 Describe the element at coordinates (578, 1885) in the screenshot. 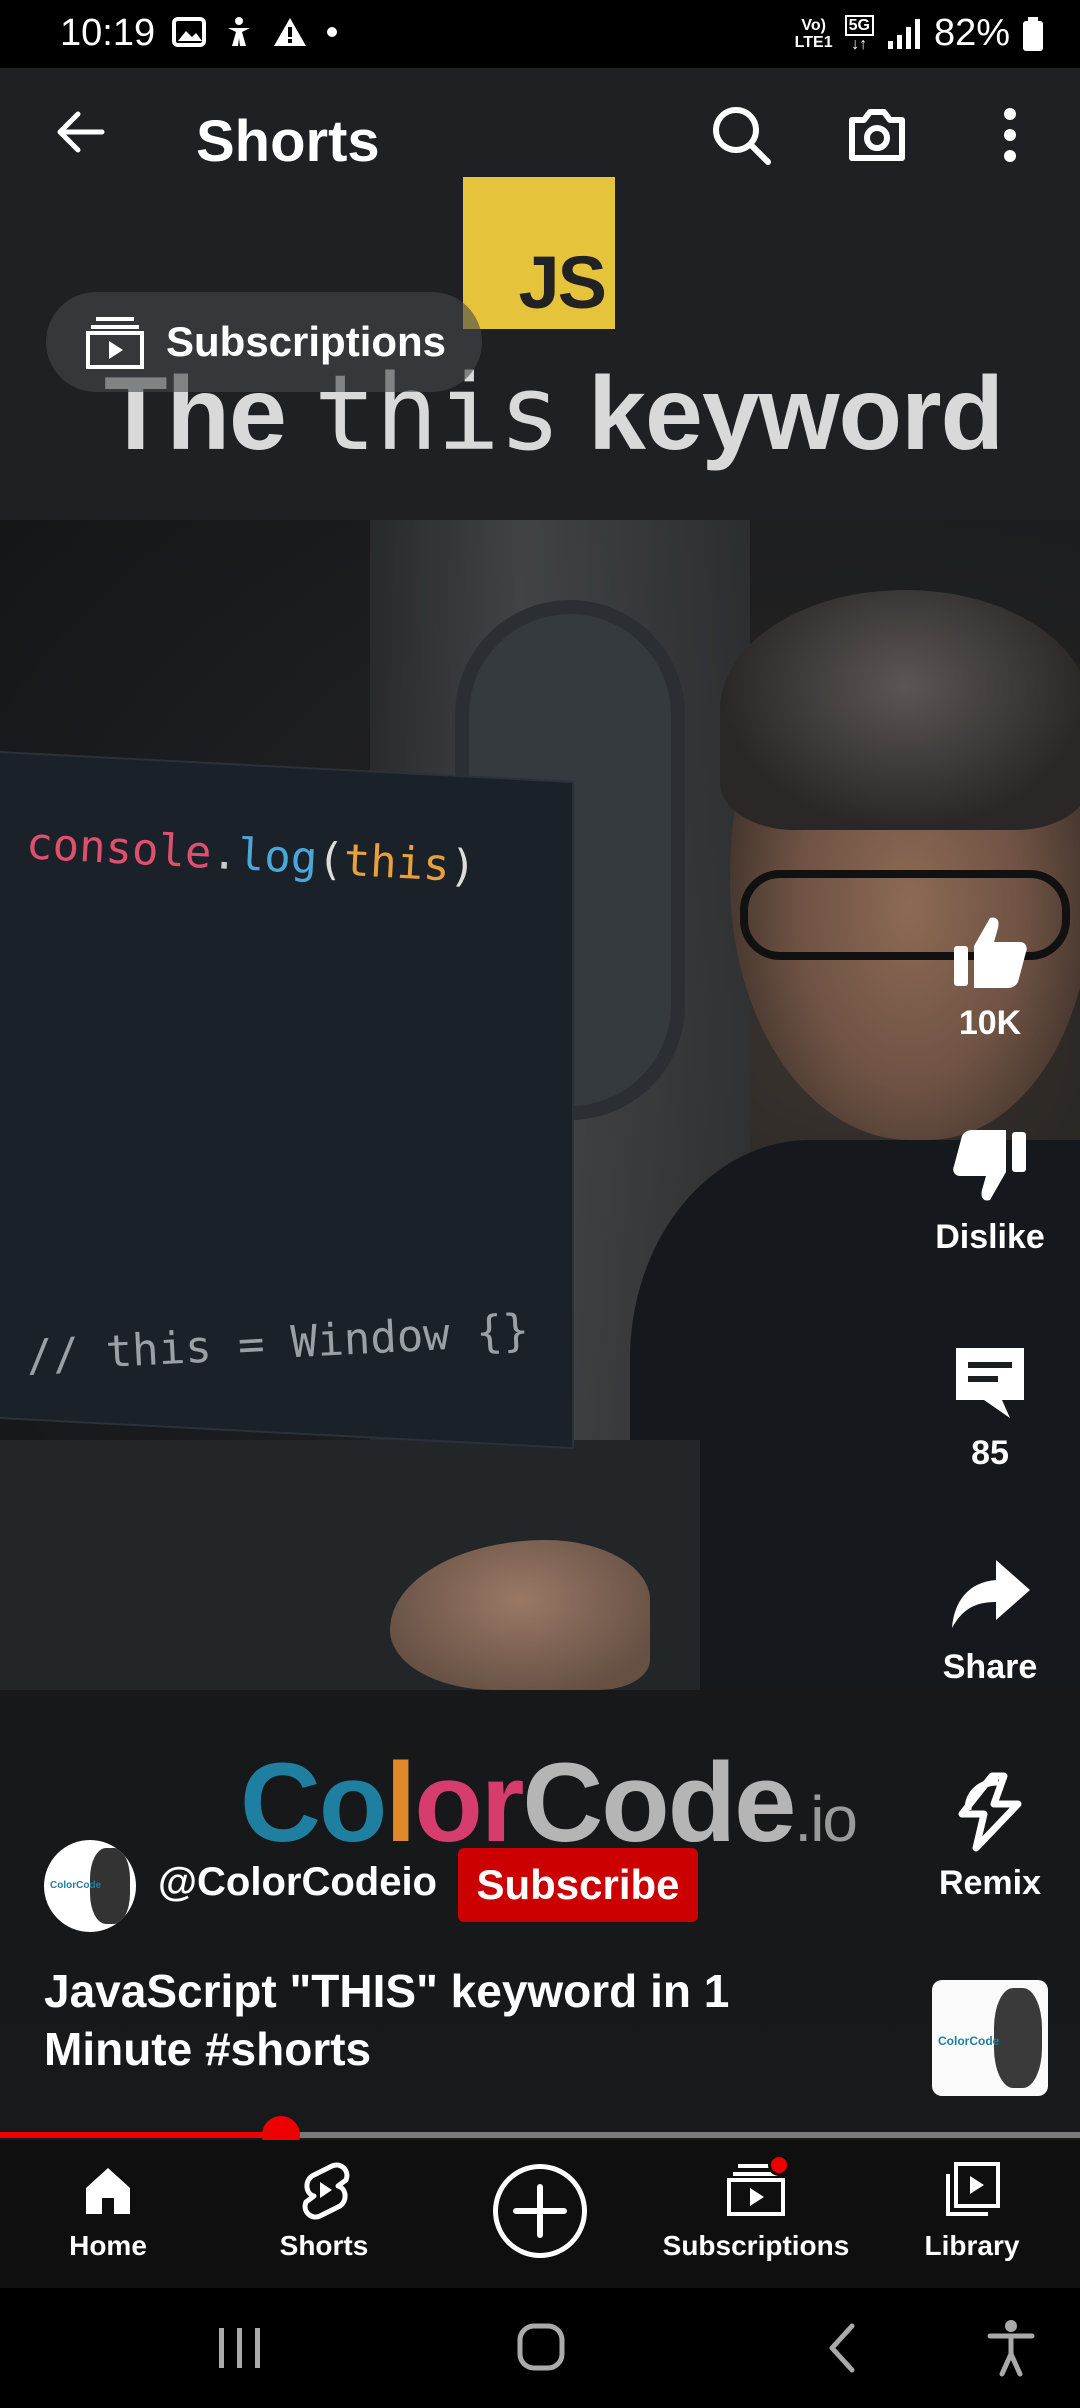

I see `subscribe-button: Subscribe` at that location.